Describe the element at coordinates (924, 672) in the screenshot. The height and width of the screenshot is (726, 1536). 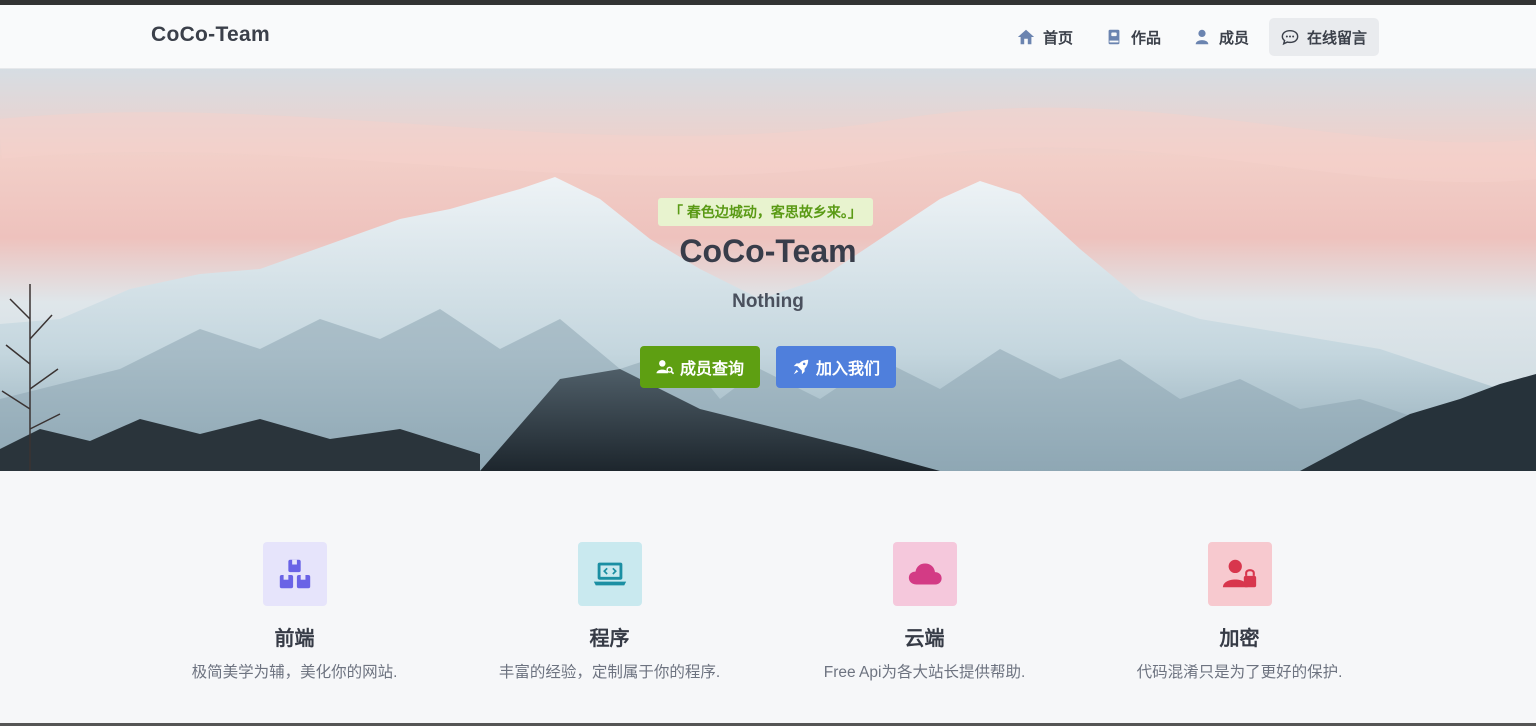
I see `feature-description: Free Api为各大站长提供帮助.` at that location.